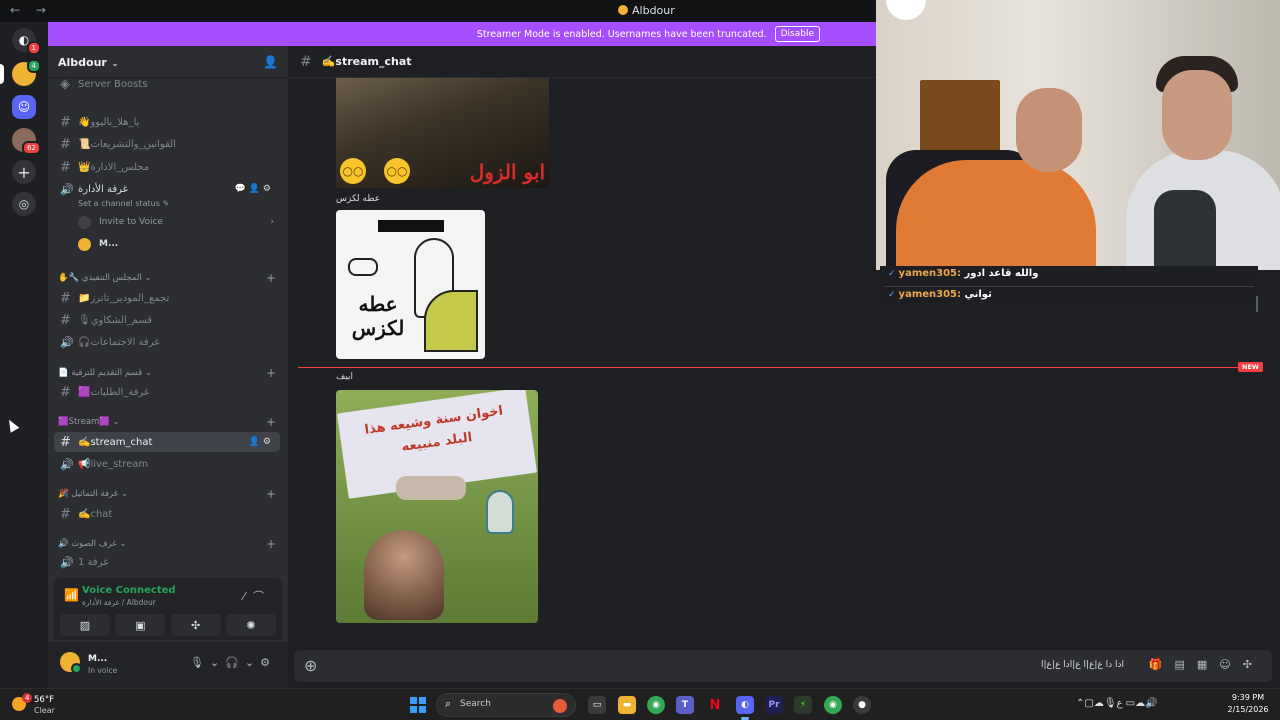 Image resolution: width=1280 pixels, height=720 pixels. What do you see at coordinates (33, 66) in the screenshot?
I see `server1-badge: 4` at bounding box center [33, 66].